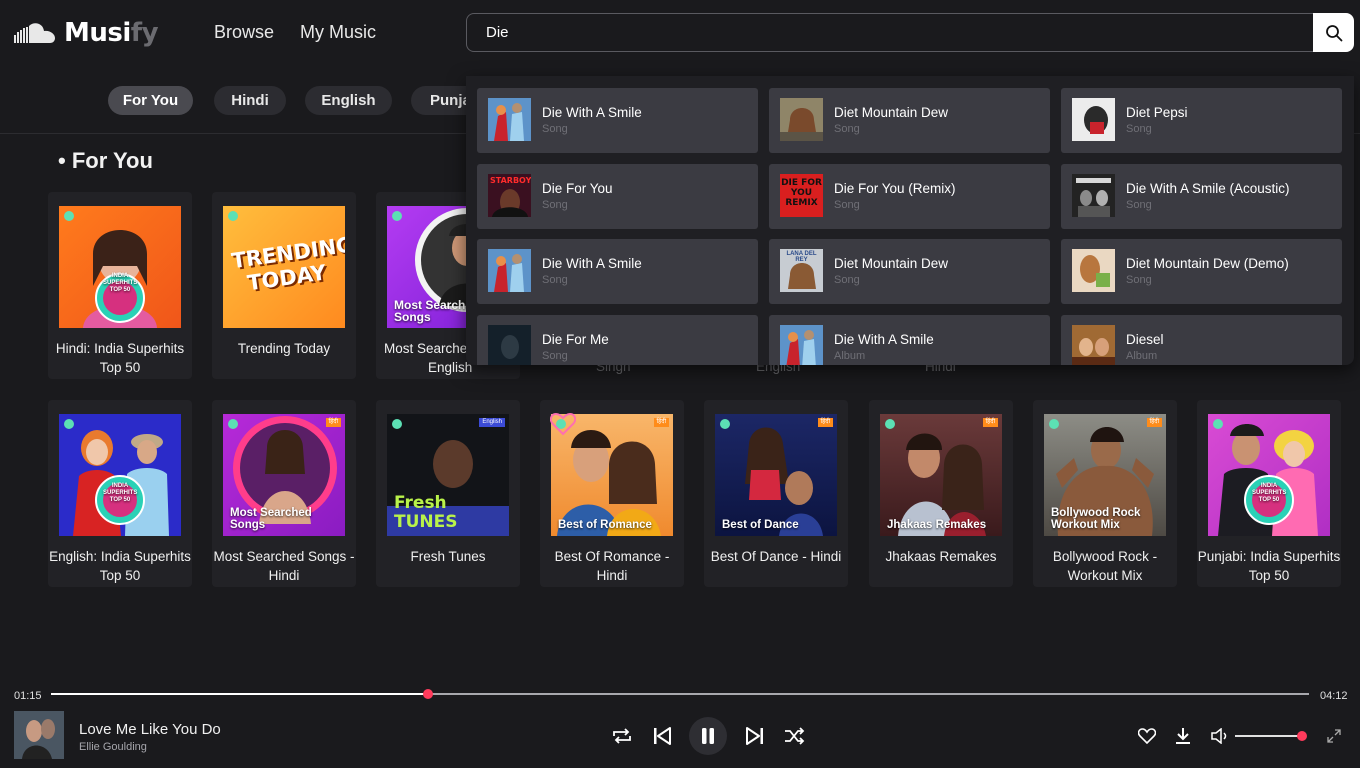 The width and height of the screenshot is (1360, 768). I want to click on playlist-card: English Fresh TUNES Fresh Tunes, so click(448, 493).